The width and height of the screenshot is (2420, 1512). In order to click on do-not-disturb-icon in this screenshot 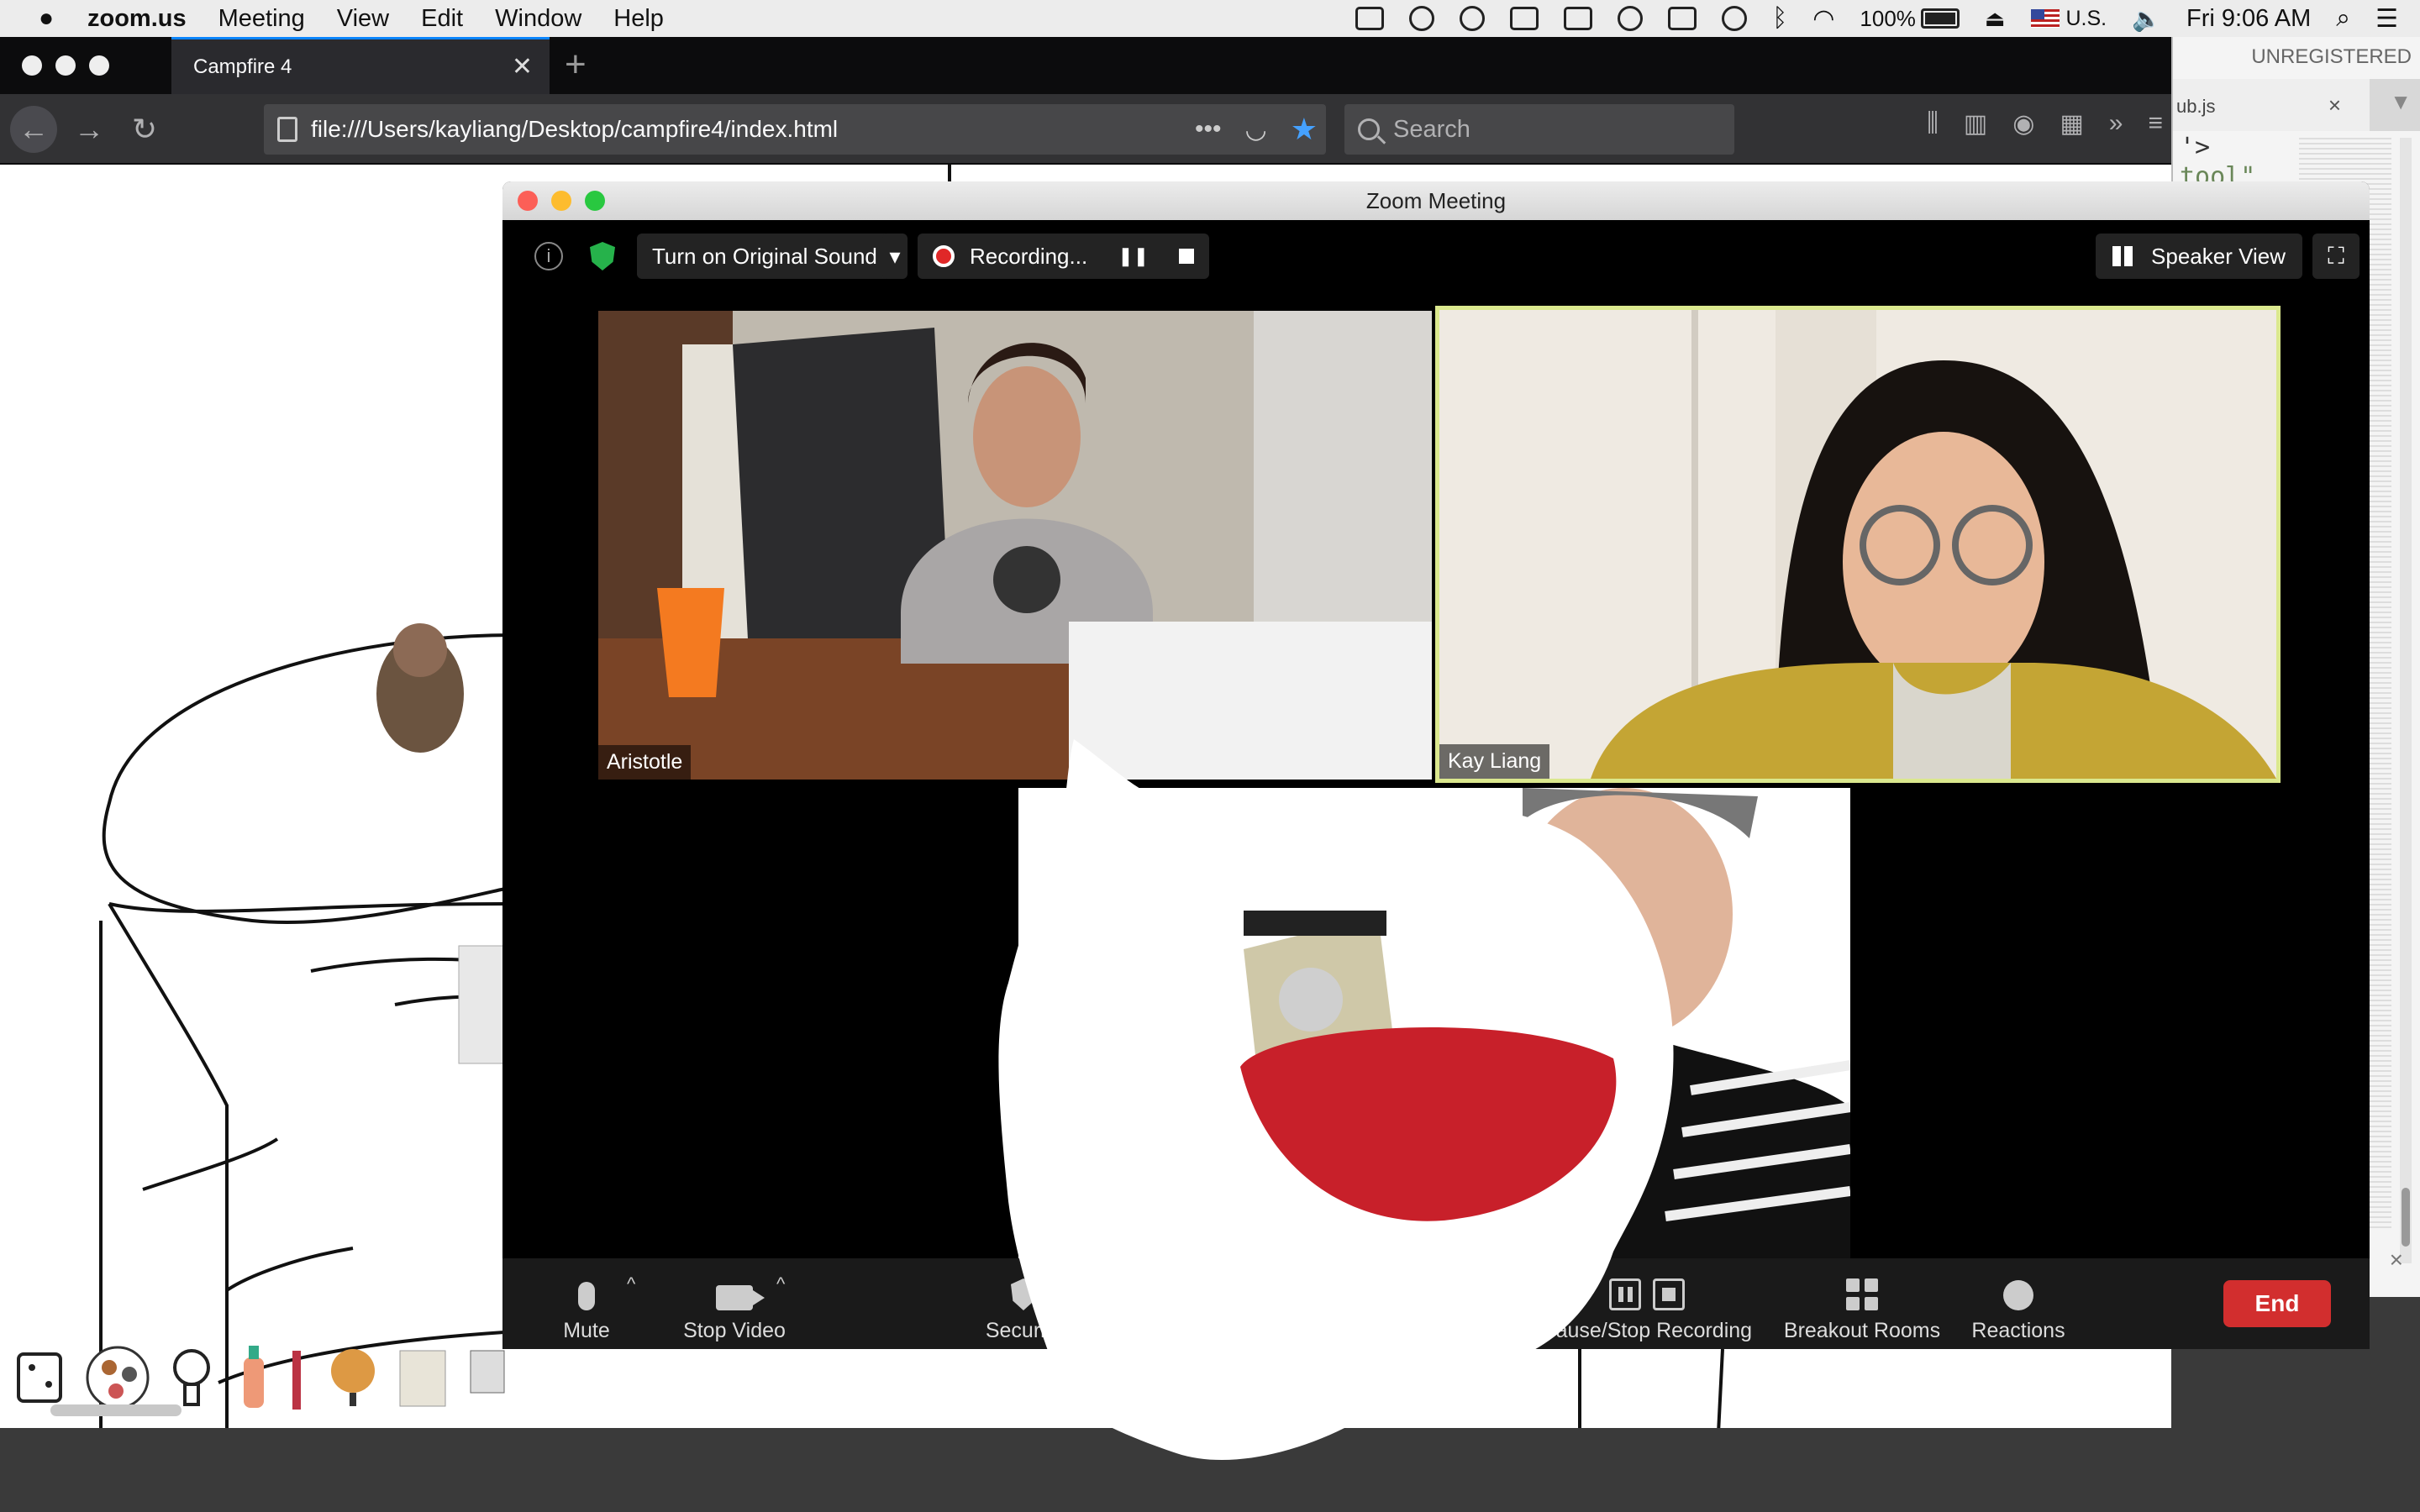, I will do `click(1631, 18)`.